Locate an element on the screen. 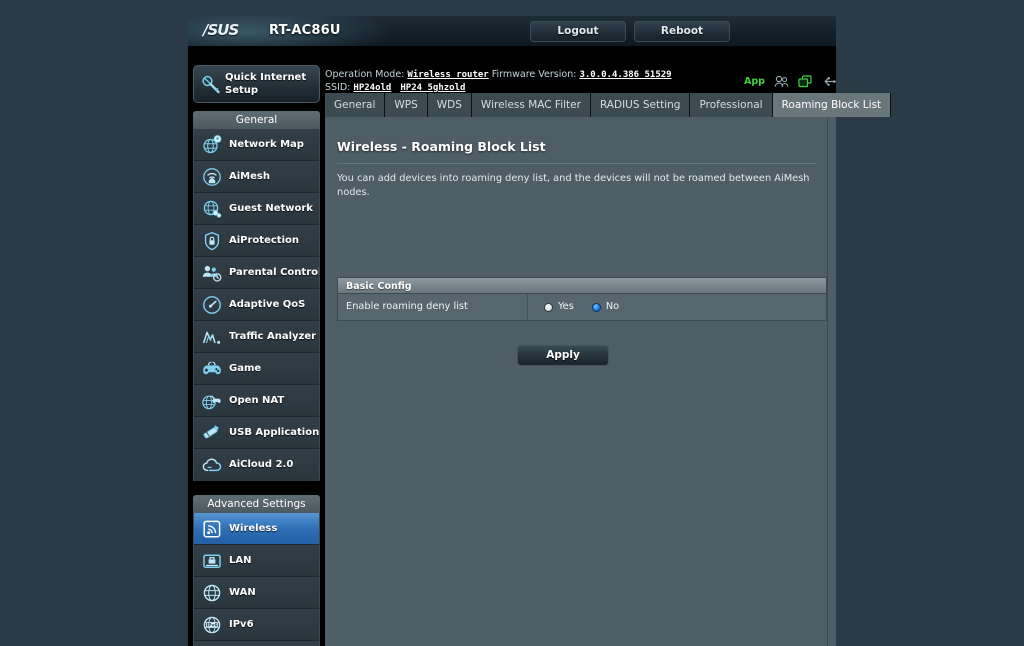 The height and width of the screenshot is (646, 1024). usb-application-icon is located at coordinates (212, 433).